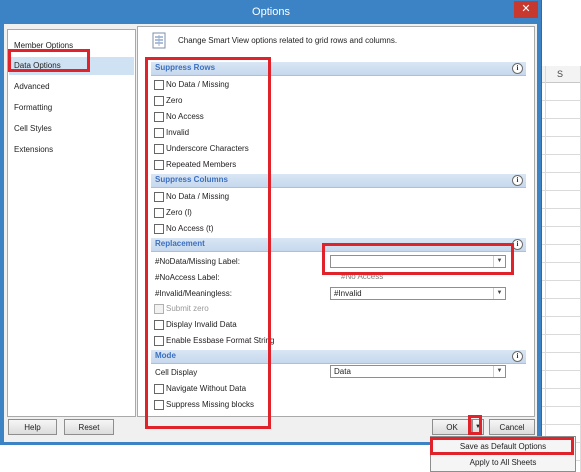 The width and height of the screenshot is (581, 472). Describe the element at coordinates (71, 150) in the screenshot. I see `nav-item-extensions: Extensions` at that location.